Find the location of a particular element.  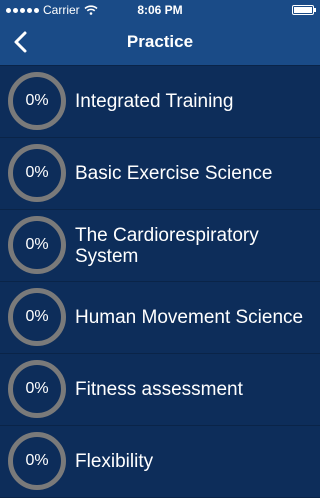

list-item: 0% Basic Exercise Science is located at coordinates (160, 174).